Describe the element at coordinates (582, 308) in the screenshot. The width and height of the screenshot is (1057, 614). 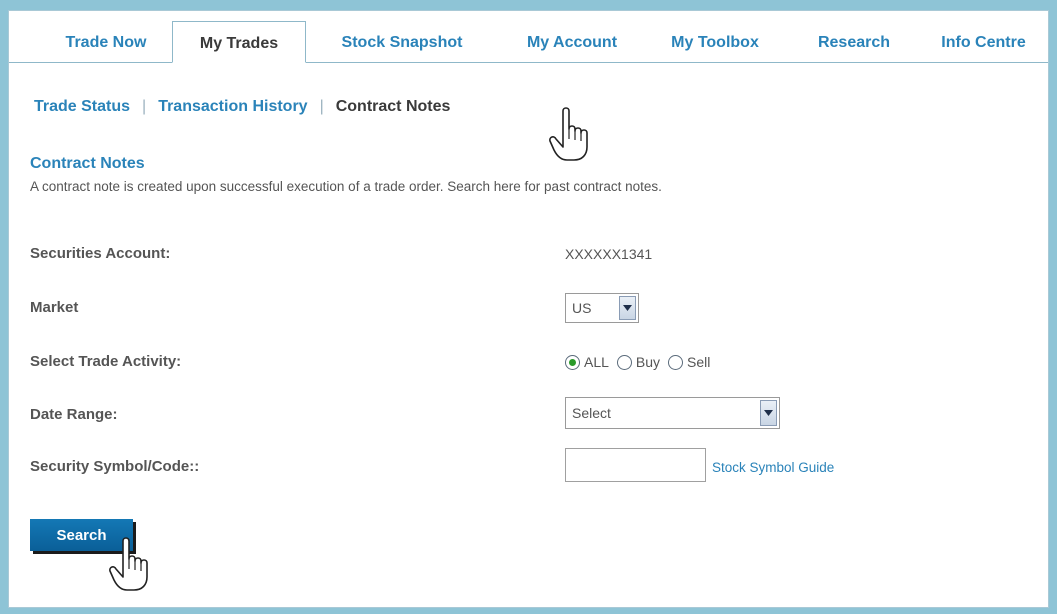
I see `market-select-value: US` at that location.